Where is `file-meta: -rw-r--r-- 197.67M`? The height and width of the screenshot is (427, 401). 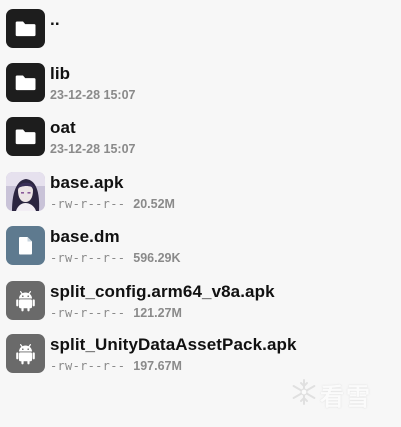 file-meta: -rw-r--r-- 197.67M is located at coordinates (116, 366).